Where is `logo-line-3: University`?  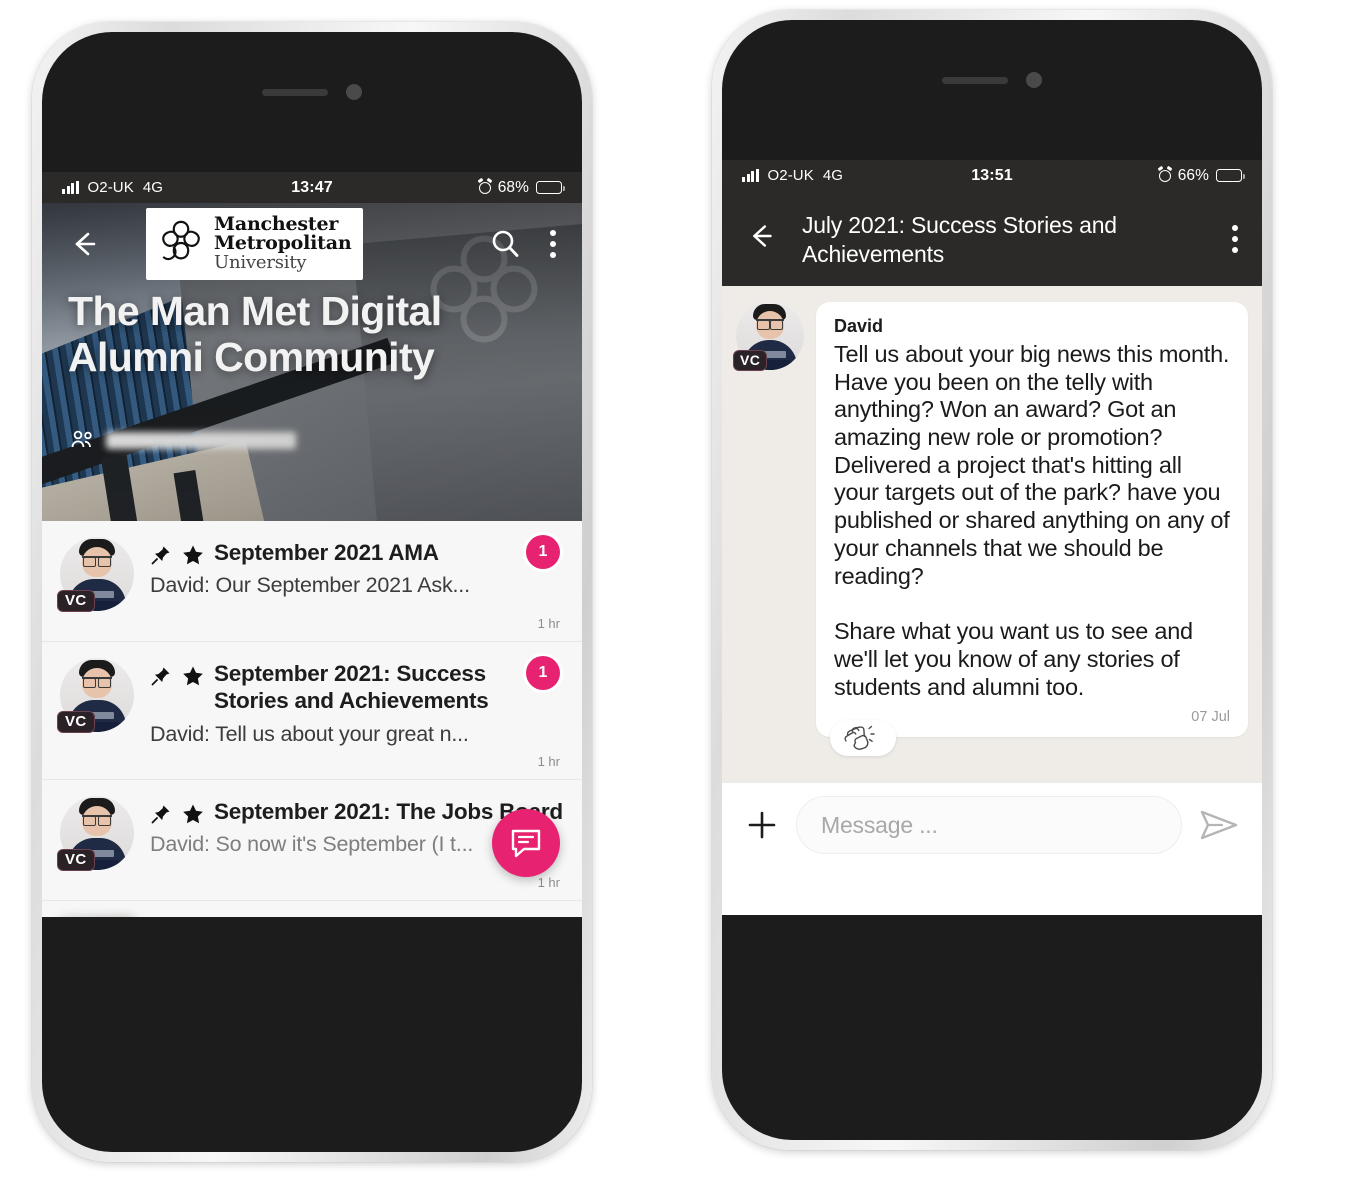 logo-line-3: University is located at coordinates (260, 262).